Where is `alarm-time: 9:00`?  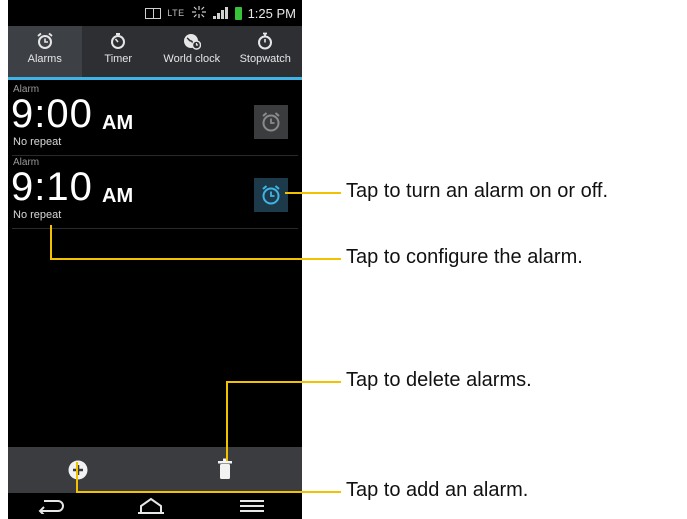
alarm-time: 9:00 is located at coordinates (52, 114).